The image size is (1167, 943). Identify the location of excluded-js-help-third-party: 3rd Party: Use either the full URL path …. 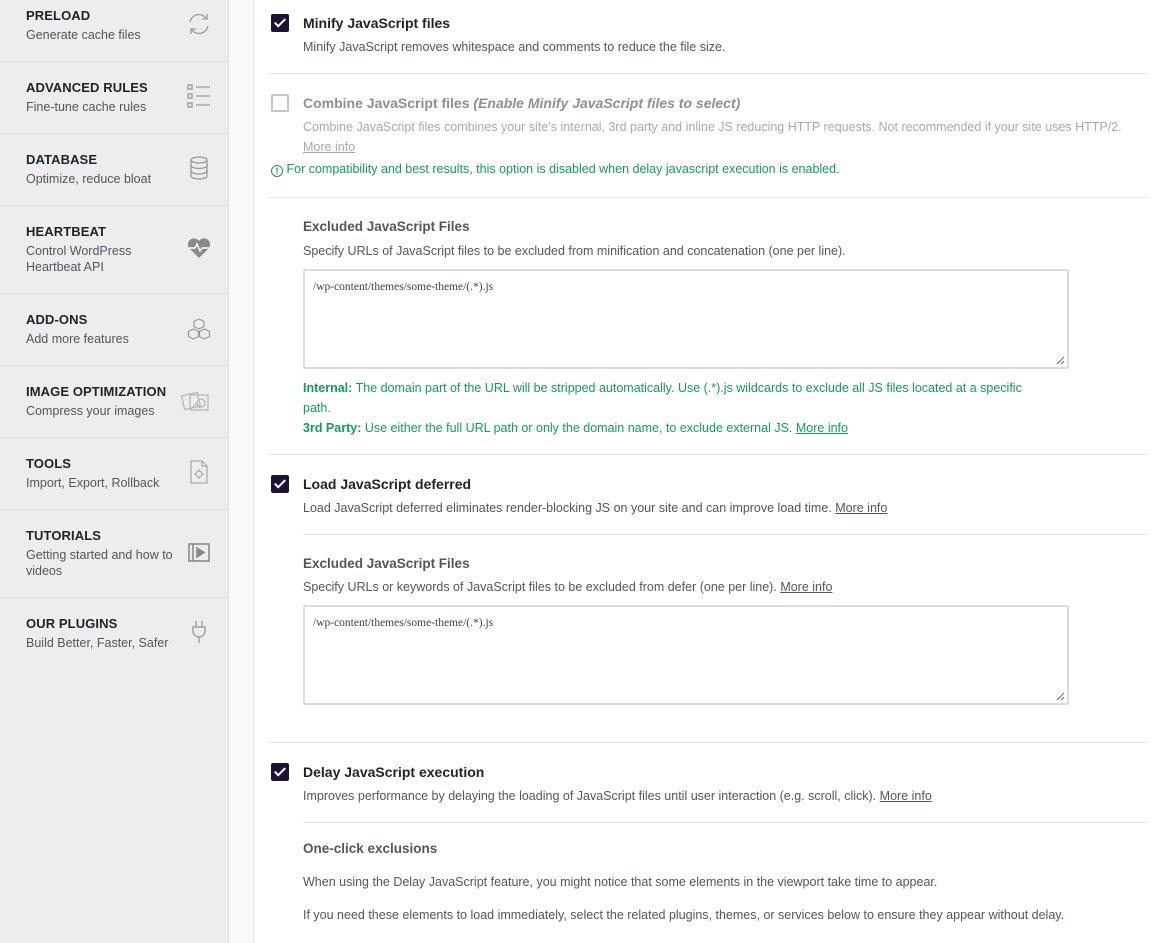
(575, 428).